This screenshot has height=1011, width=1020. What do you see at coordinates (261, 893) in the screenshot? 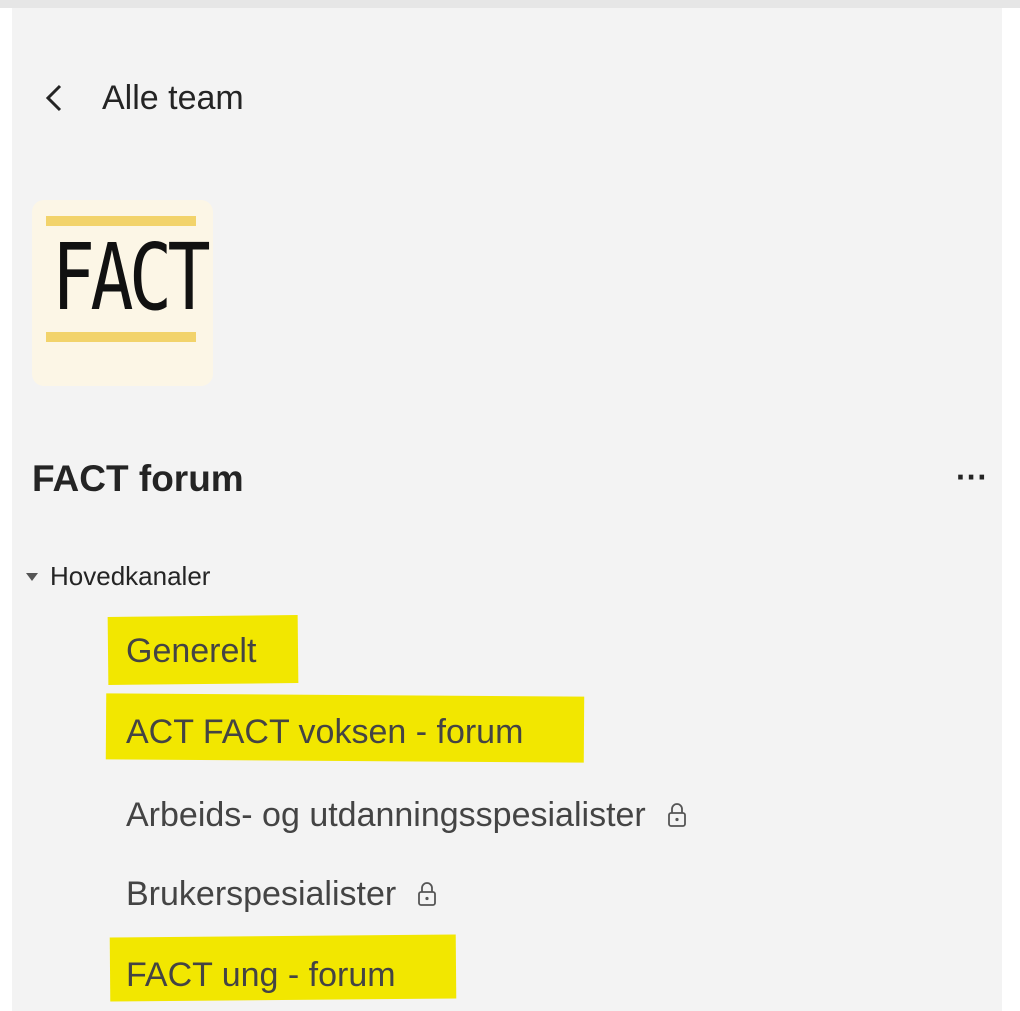
I see `channel-label: Brukerspesialister` at bounding box center [261, 893].